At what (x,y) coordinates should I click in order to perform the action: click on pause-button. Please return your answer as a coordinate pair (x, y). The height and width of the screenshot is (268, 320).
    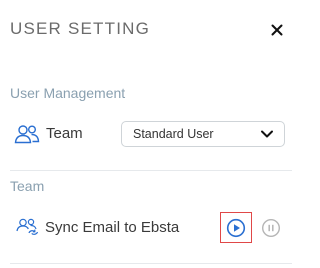
    Looking at the image, I should click on (271, 228).